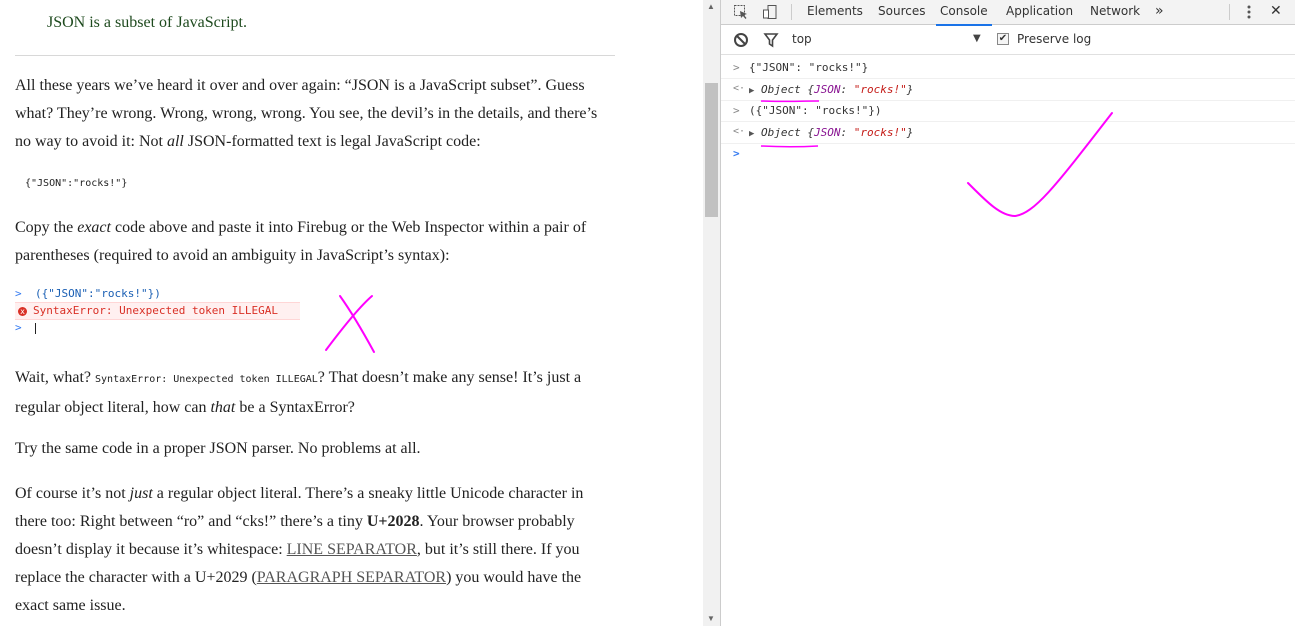  I want to click on emphasis: all, so click(175, 141).